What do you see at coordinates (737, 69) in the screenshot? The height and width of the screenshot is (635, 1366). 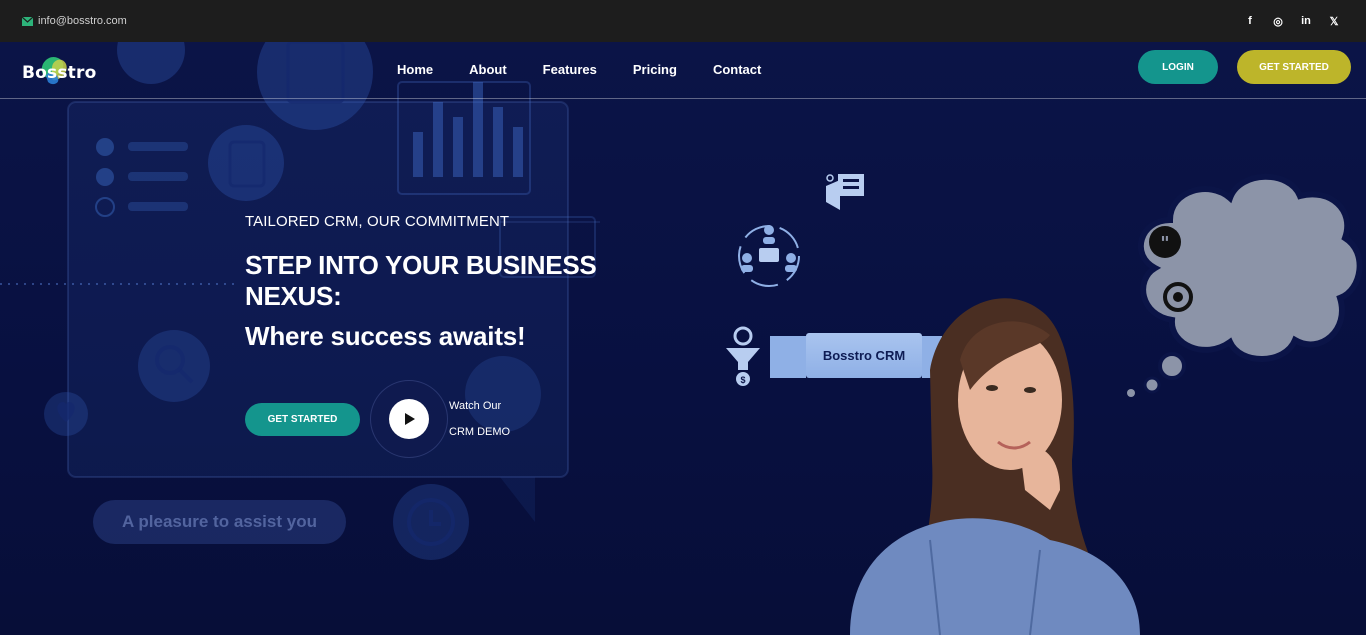 I see `nav-item-contact: Contact` at bounding box center [737, 69].